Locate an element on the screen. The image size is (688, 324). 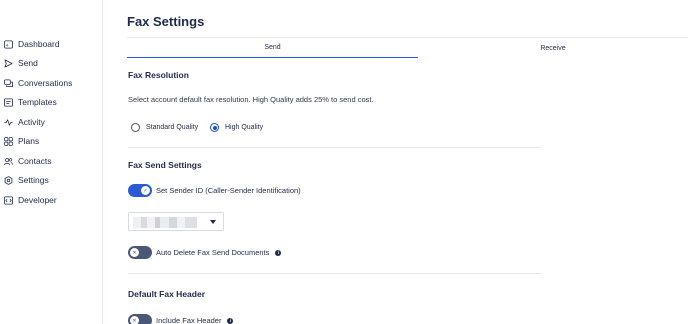
sidebar-item-activity: Activity is located at coordinates (24, 122).